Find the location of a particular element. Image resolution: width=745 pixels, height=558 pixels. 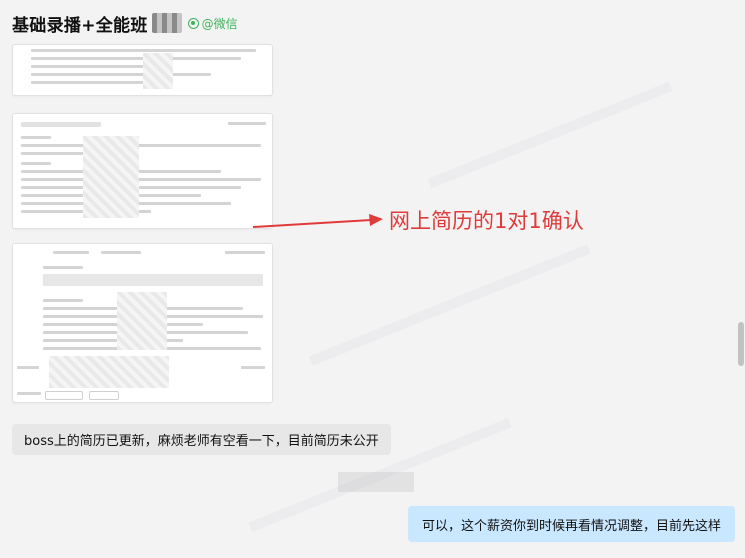

message-bubble-outgoing: 可以，这个薪资你到时候再看情况调整，目前先这样 is located at coordinates (571, 524).